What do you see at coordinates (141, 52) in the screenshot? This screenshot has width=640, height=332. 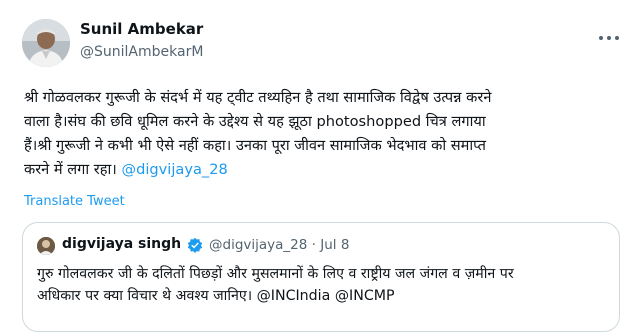 I see `author-handle: @SunilAmbekarM` at bounding box center [141, 52].